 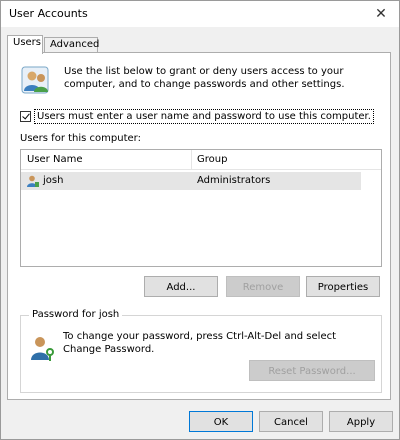 I want to click on properties-button-label: Properties, so click(x=343, y=287).